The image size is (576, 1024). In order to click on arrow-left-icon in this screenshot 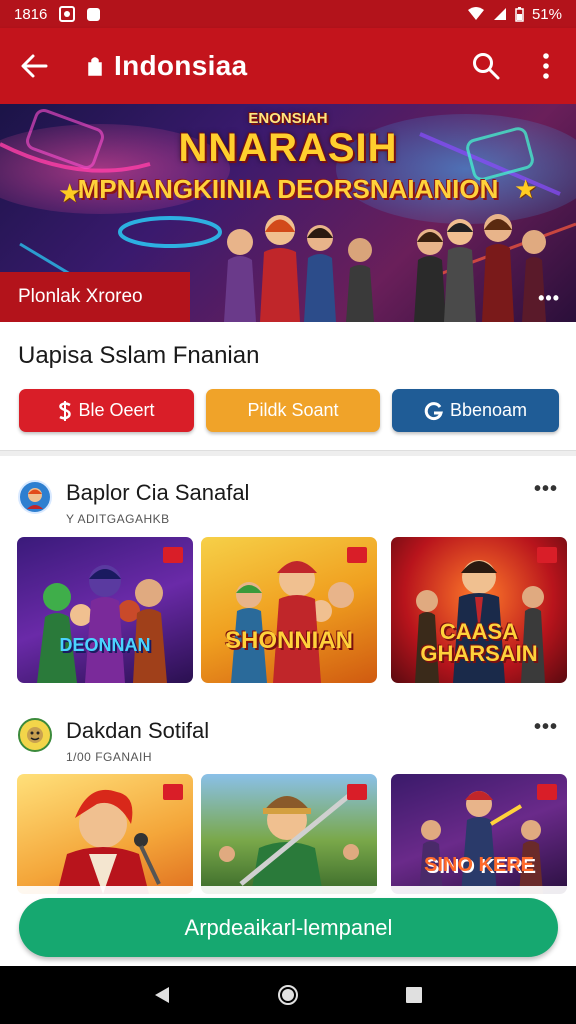, I will do `click(34, 66)`.